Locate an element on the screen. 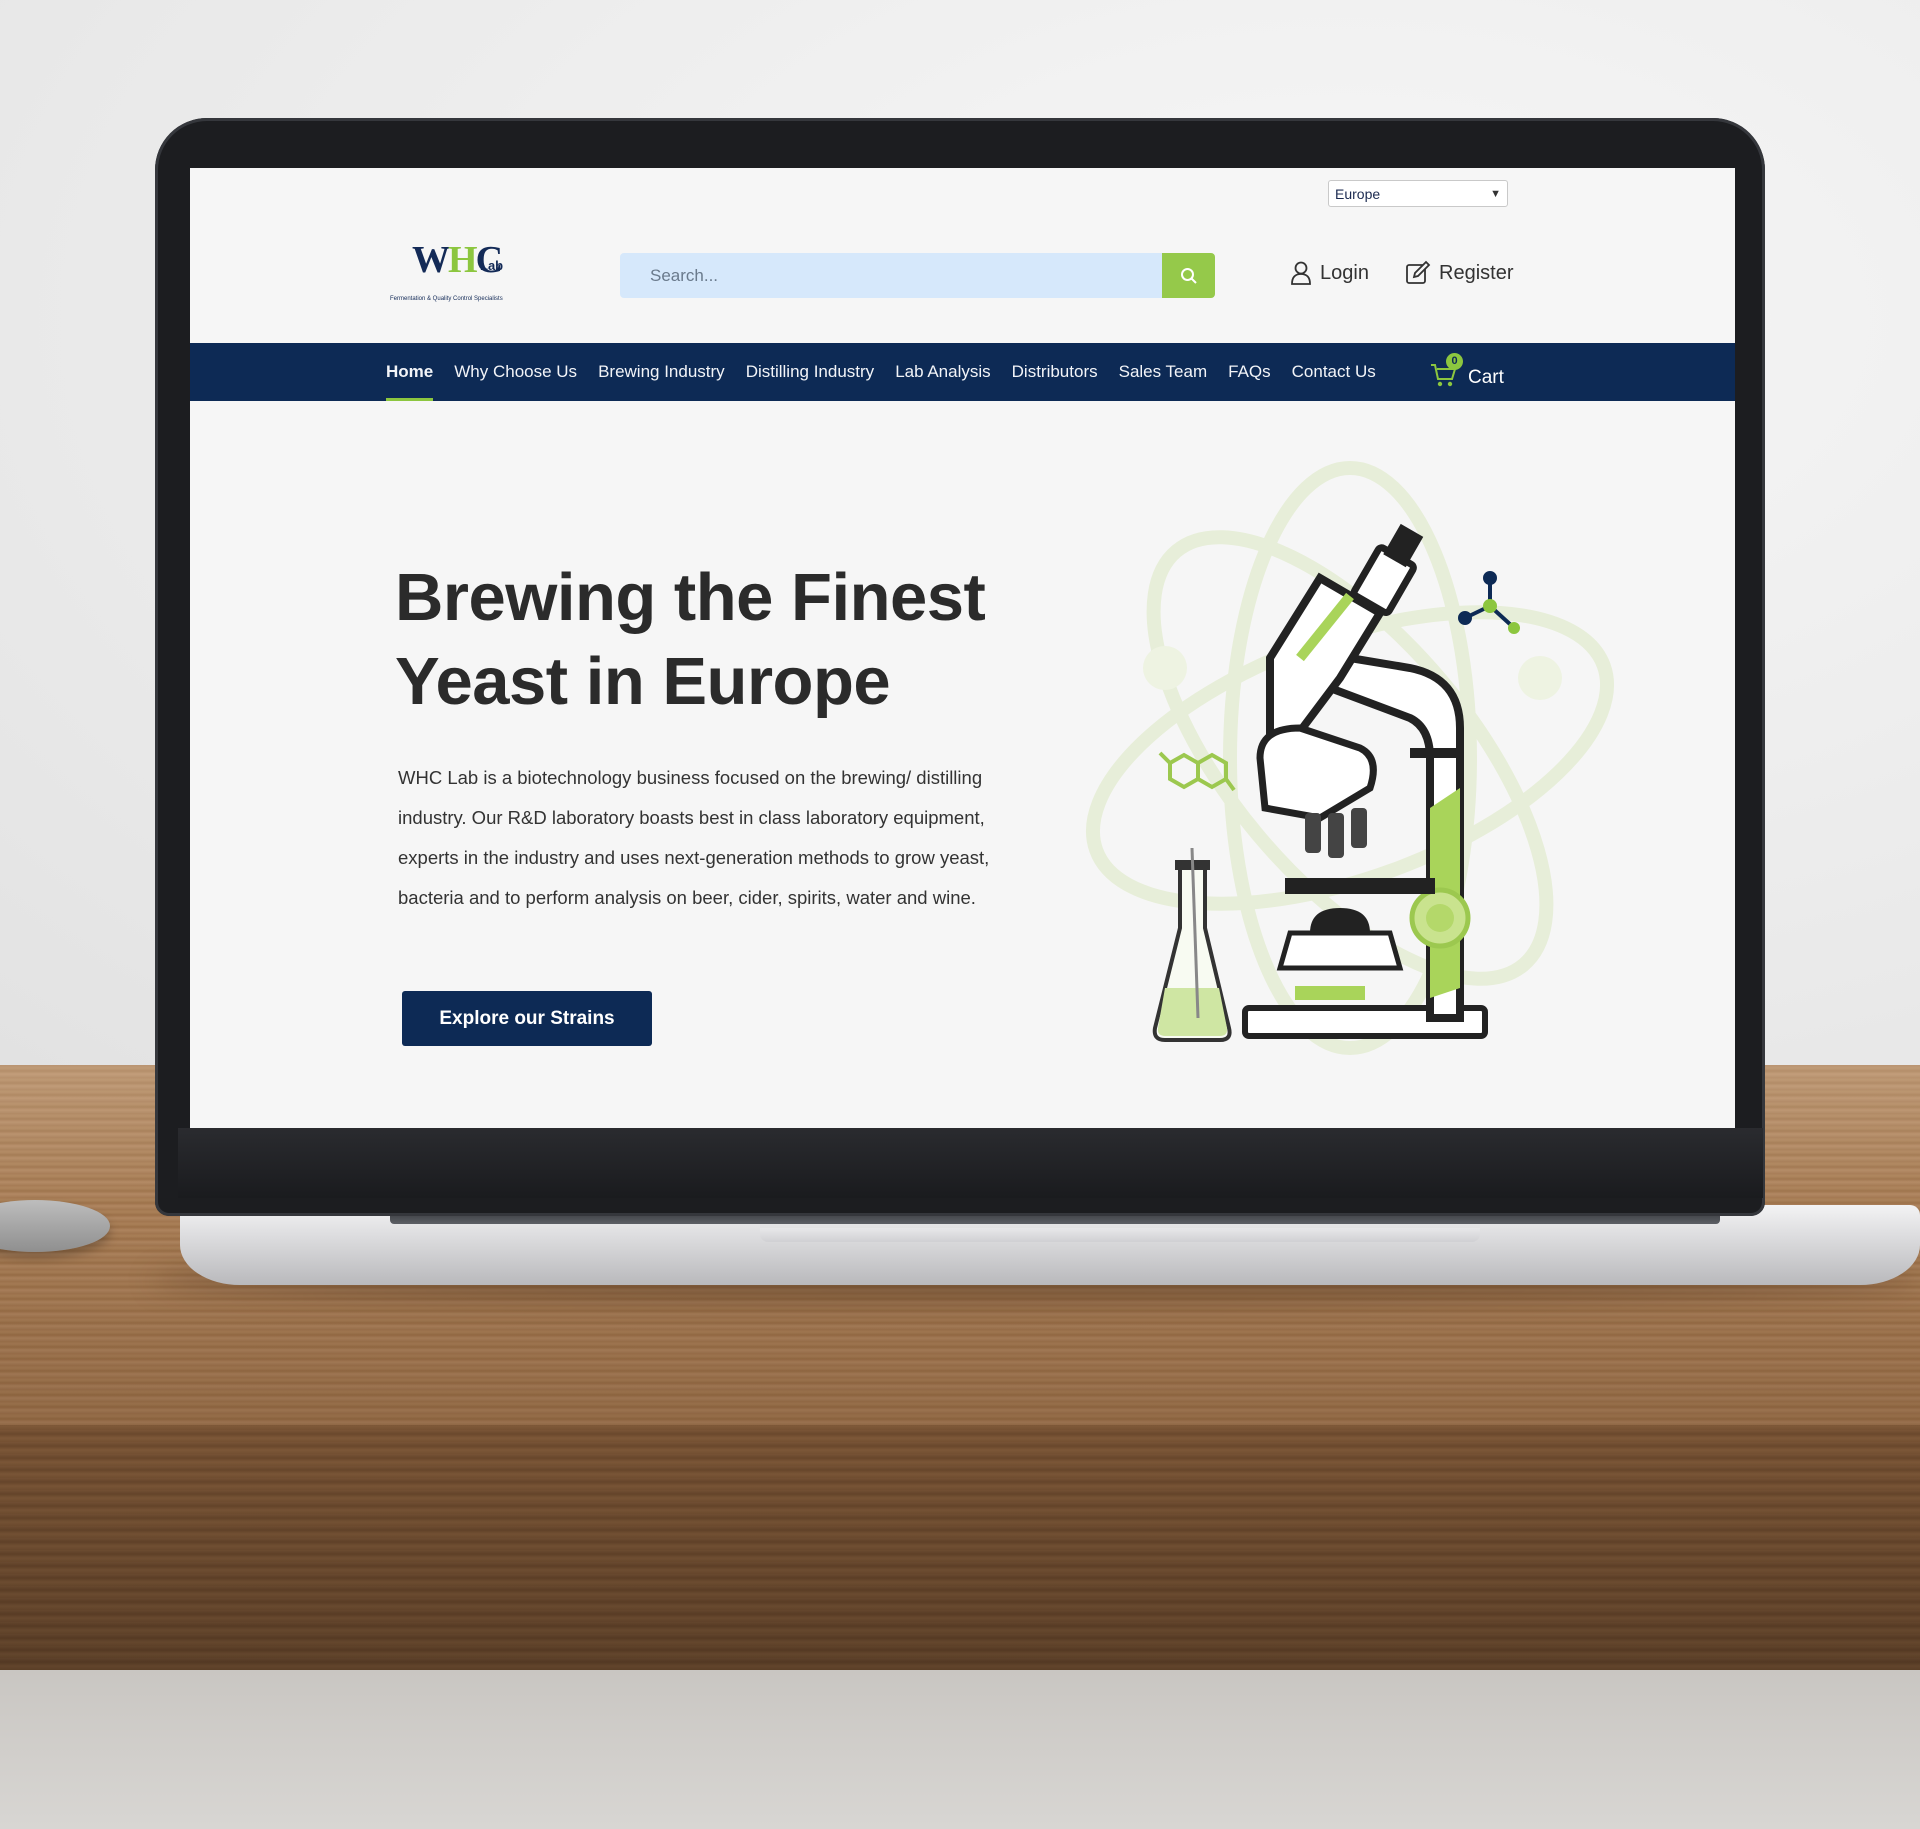 The image size is (1920, 1829). register-link: Register is located at coordinates (1459, 273).